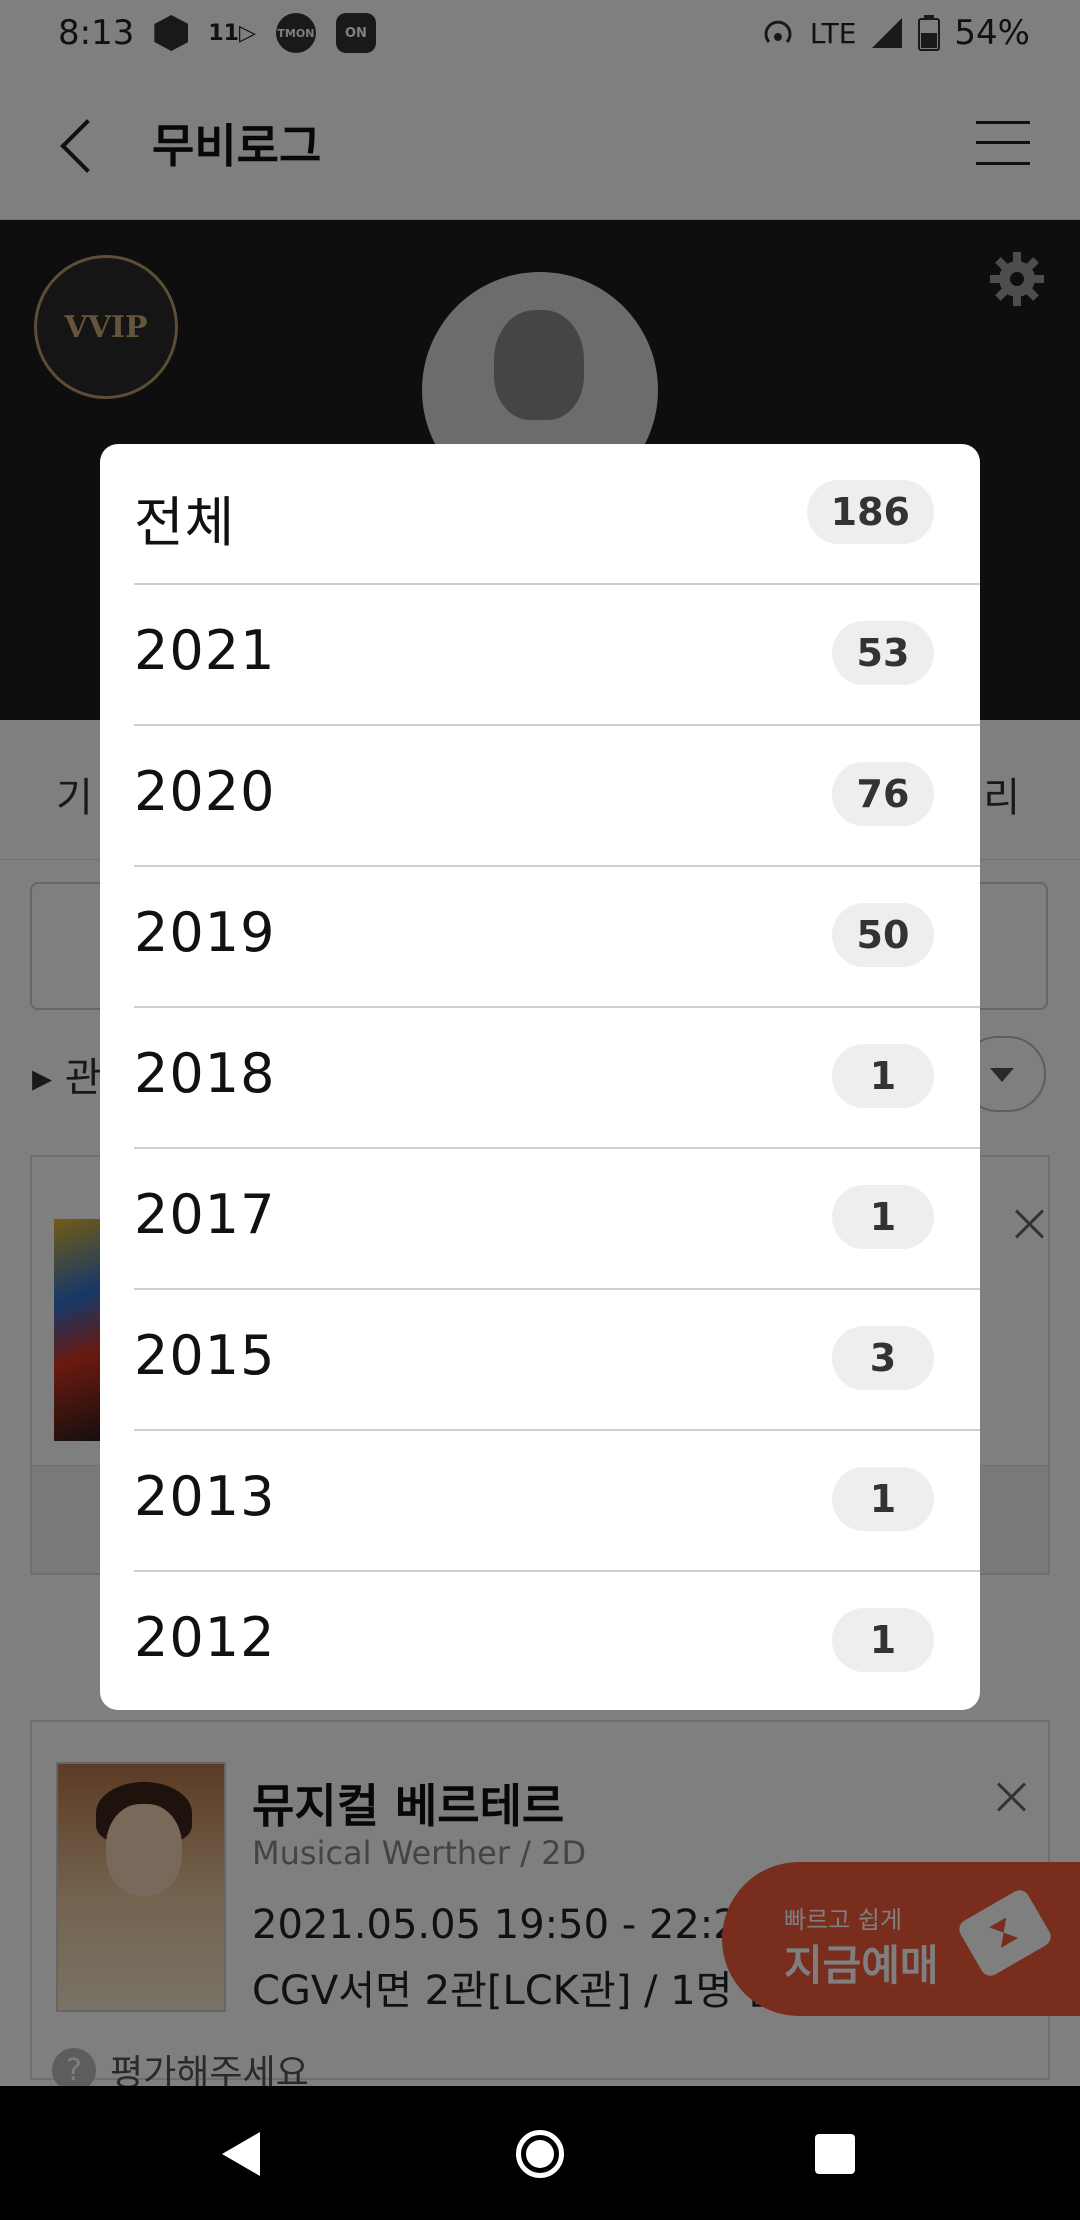 This screenshot has height=2220, width=1080. What do you see at coordinates (557, 937) in the screenshot?
I see `year-option: 2019 50` at bounding box center [557, 937].